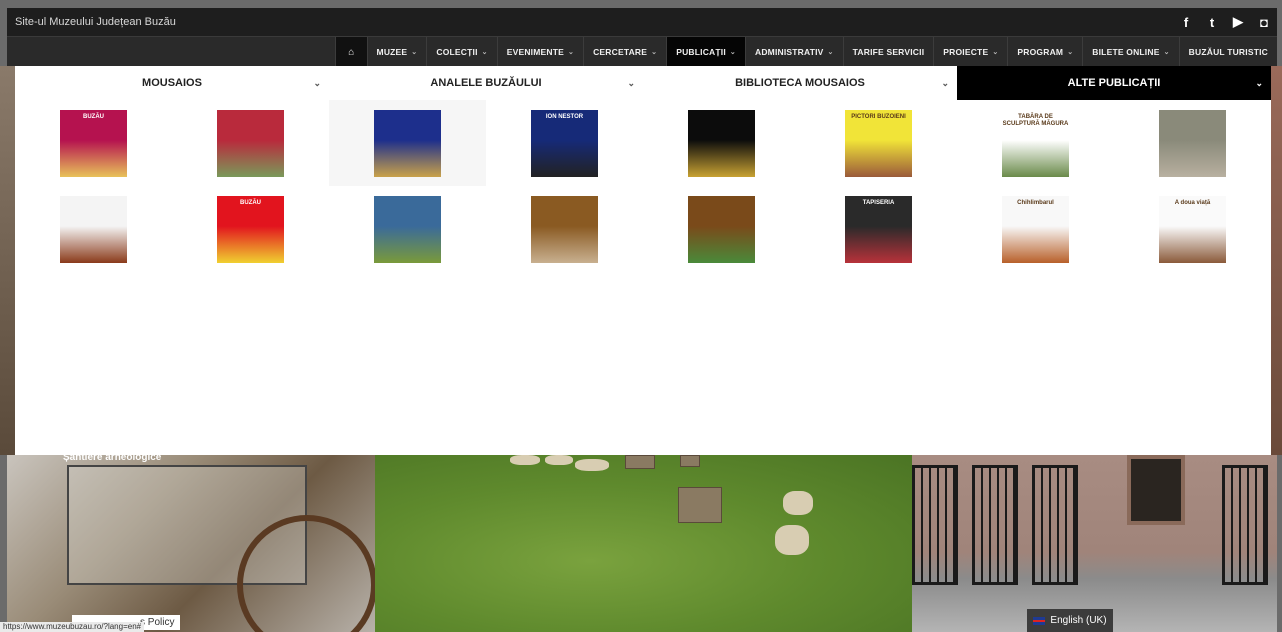 This screenshot has height=632, width=1282. What do you see at coordinates (1039, 620) in the screenshot?
I see `uk-flag-icon` at bounding box center [1039, 620].